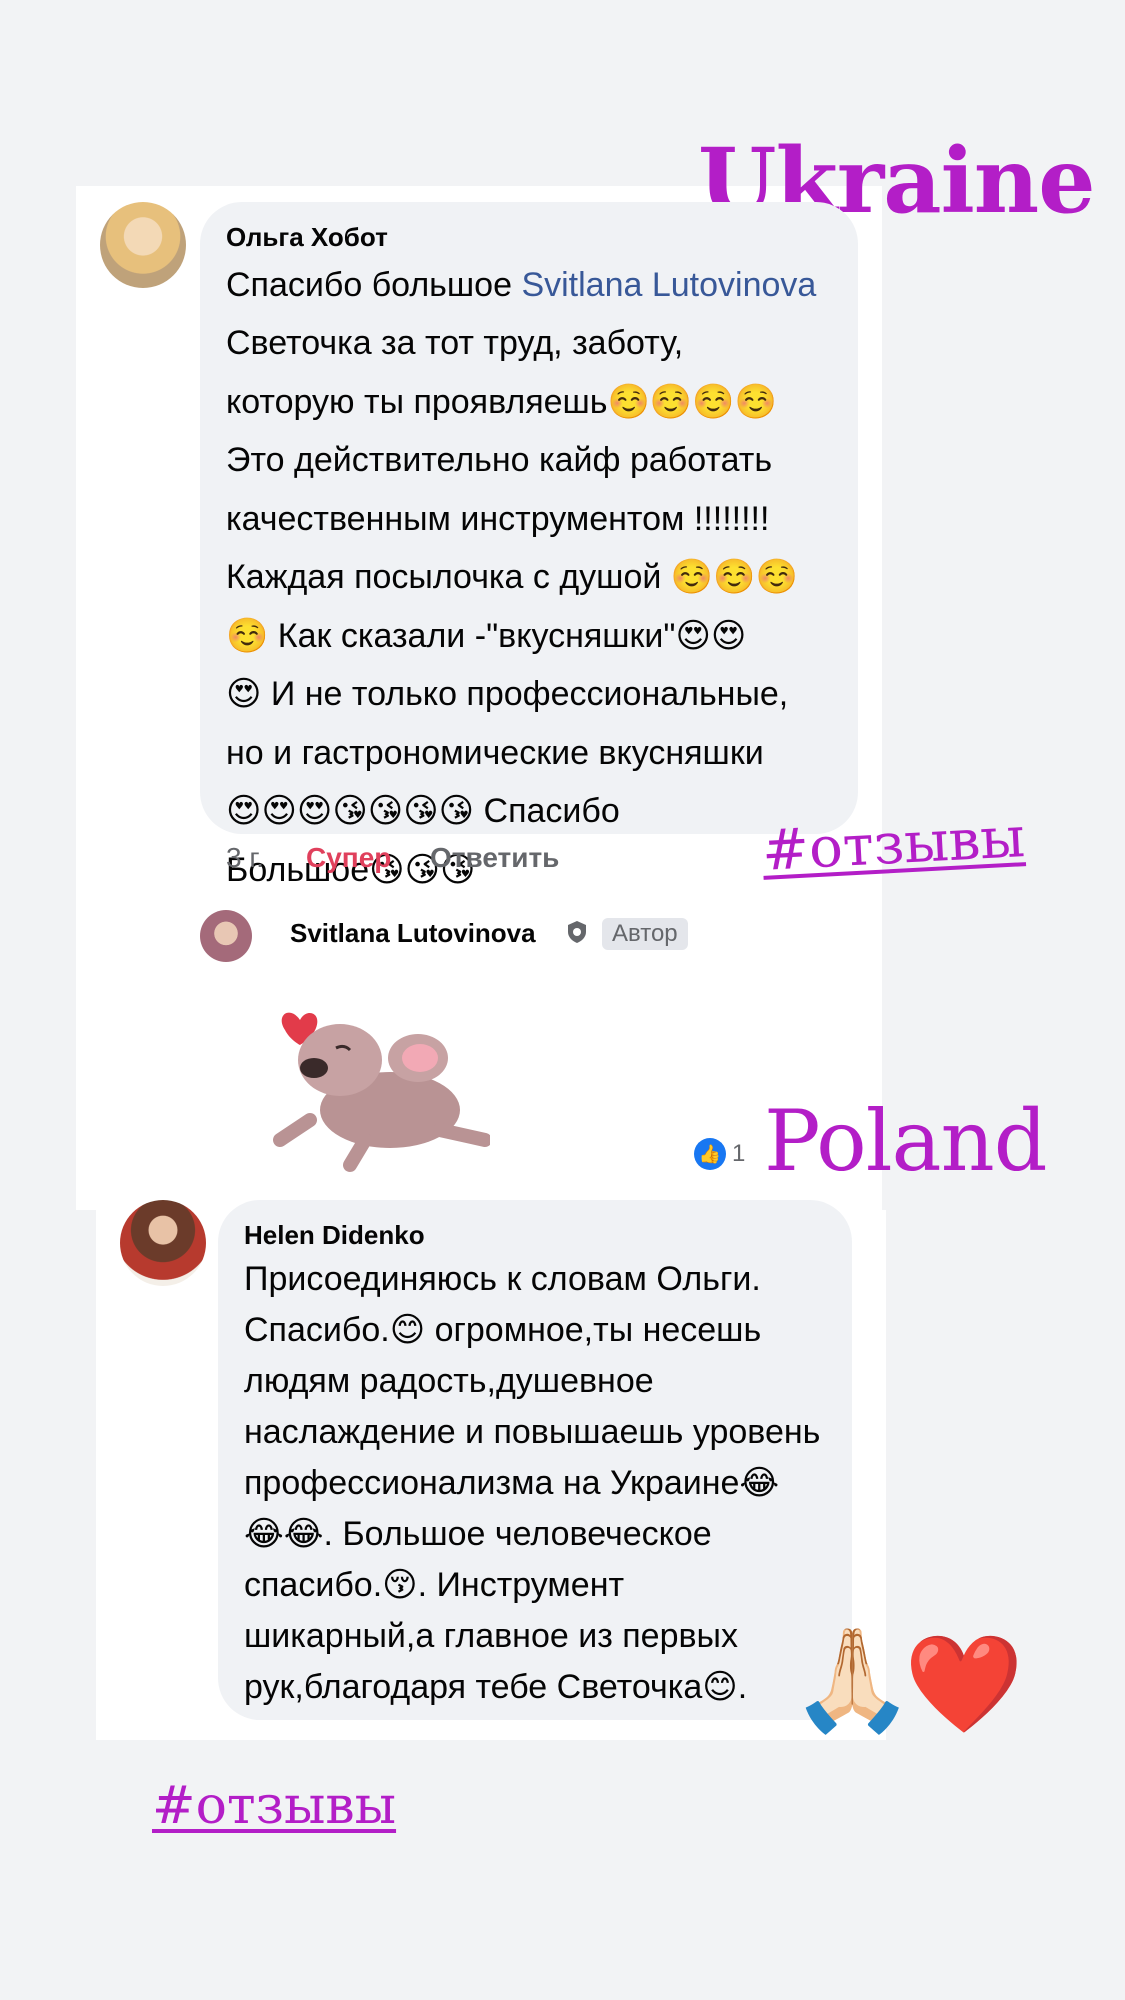 Image resolution: width=1125 pixels, height=2000 pixels. What do you see at coordinates (507, 694) in the screenshot?
I see `comment-line: 😍 И не только профессиональные,` at bounding box center [507, 694].